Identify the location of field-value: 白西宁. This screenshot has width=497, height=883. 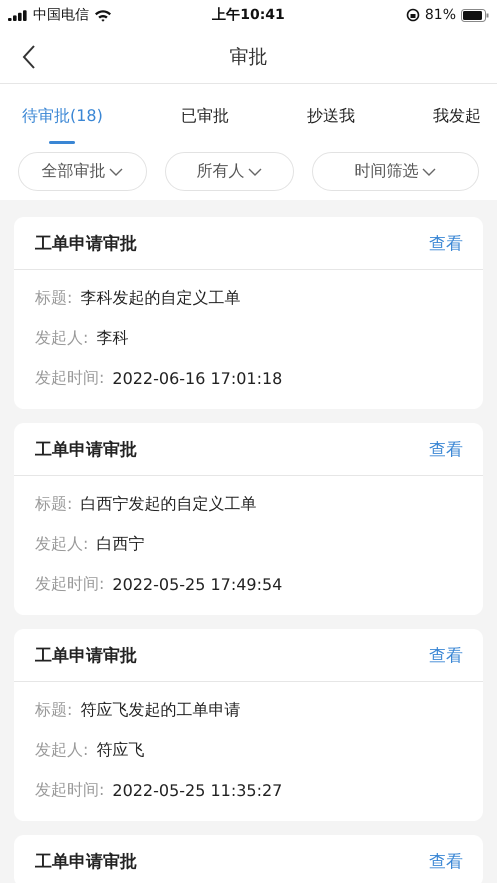
(120, 544).